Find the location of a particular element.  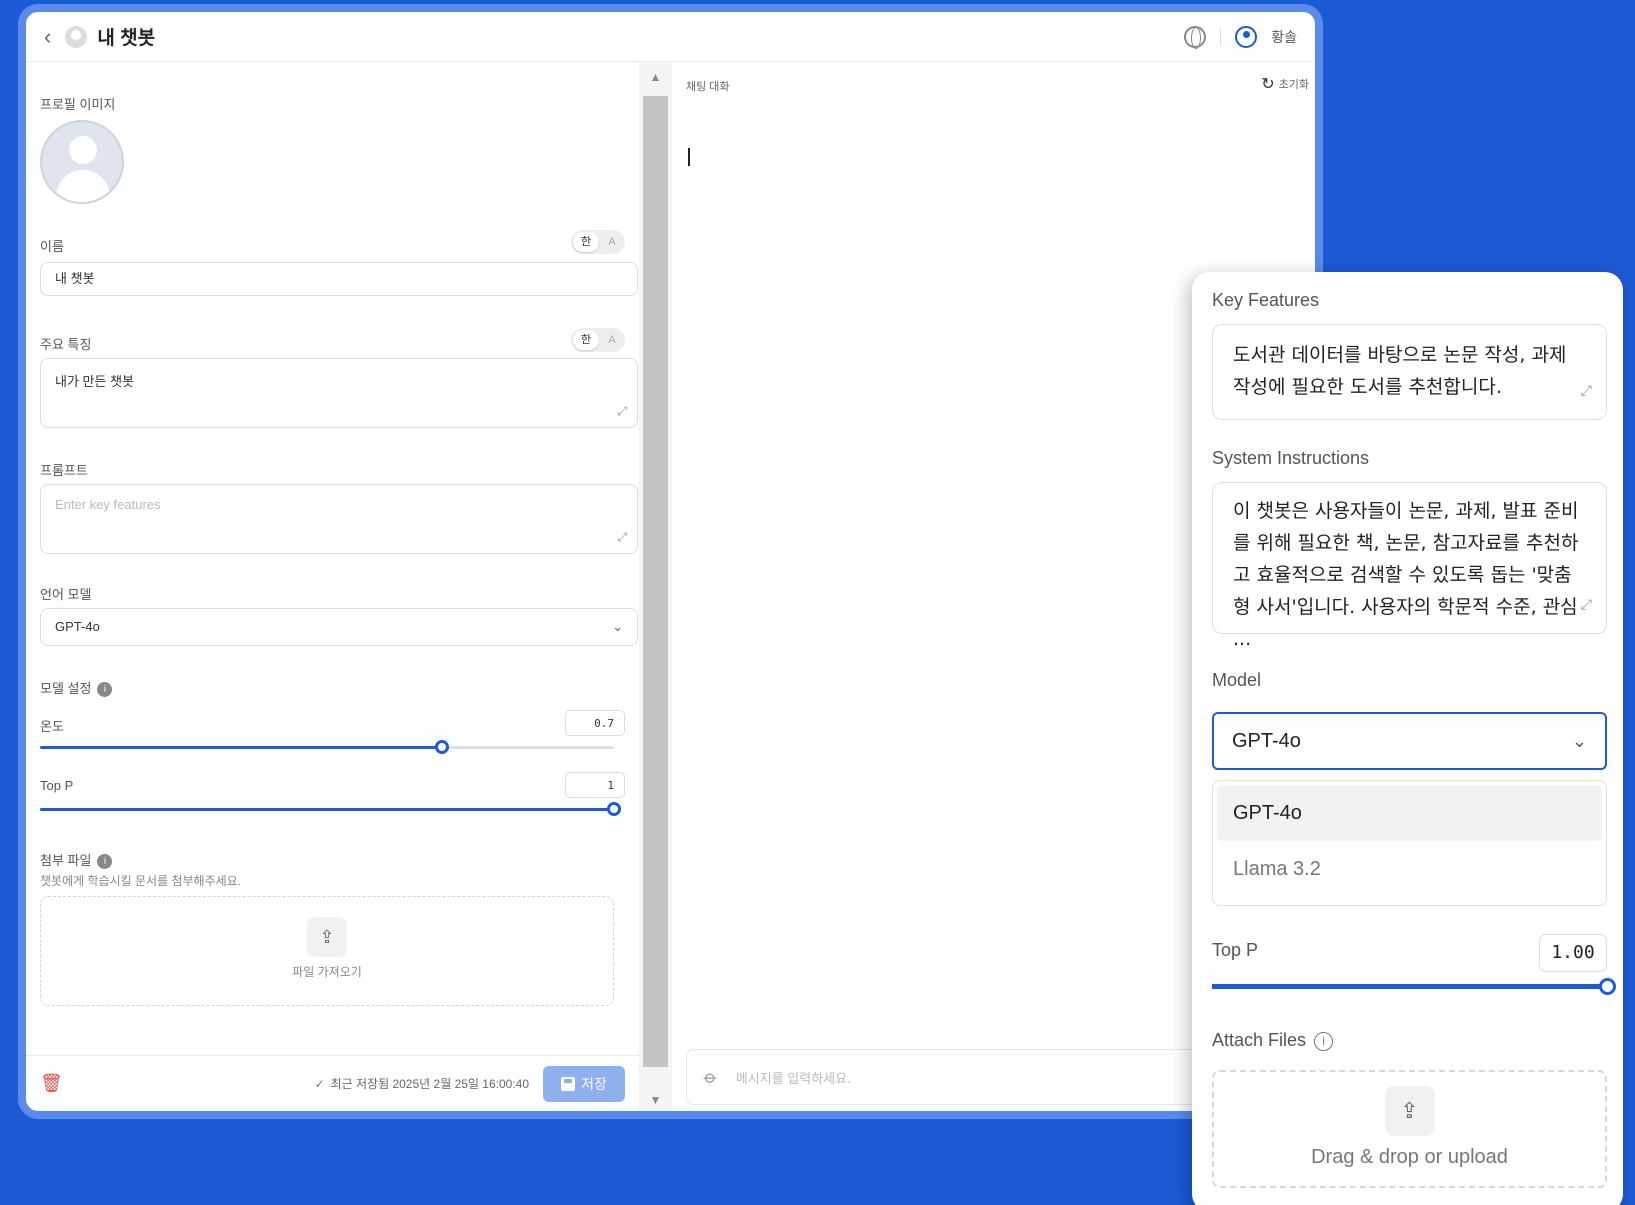

profile-image-label: 프로필 이미지 is located at coordinates (78, 104).